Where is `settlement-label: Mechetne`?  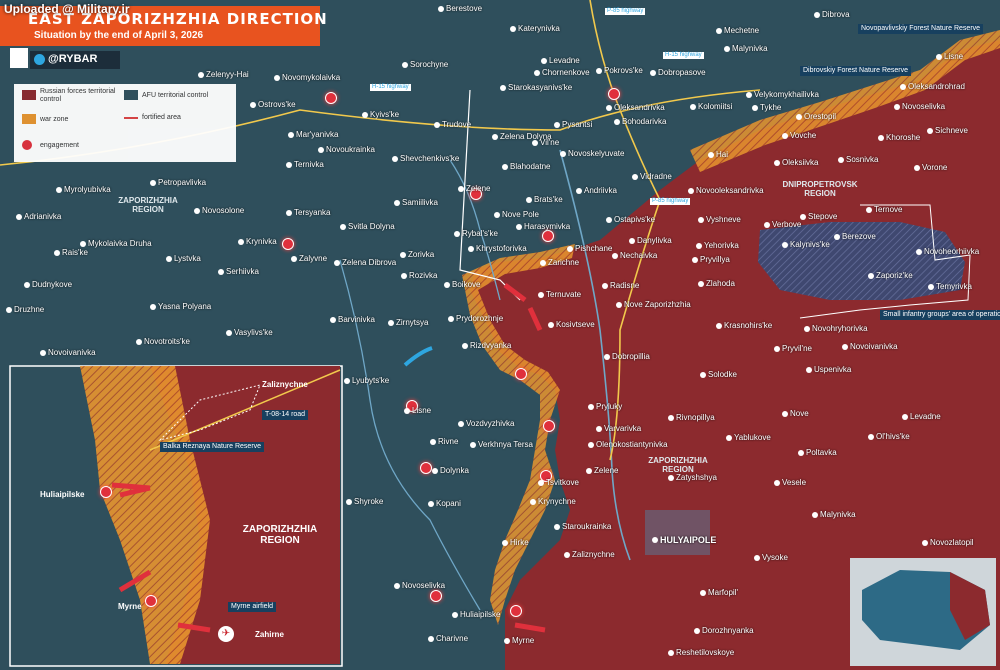
settlement-label: Mechetne is located at coordinates (742, 30).